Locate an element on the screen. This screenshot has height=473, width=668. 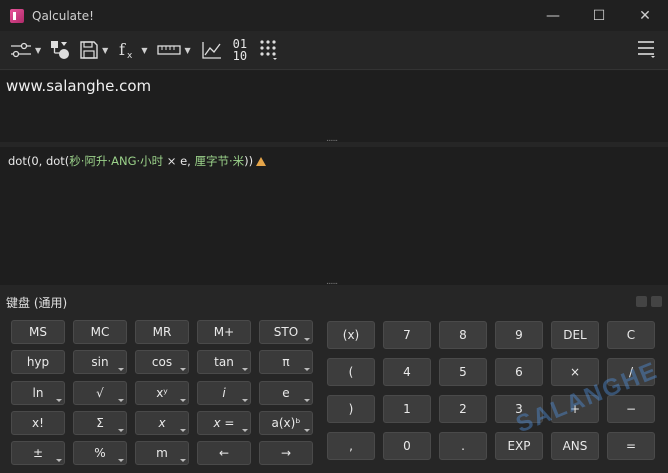
keypad-toggle-button is located at coordinates (269, 50).